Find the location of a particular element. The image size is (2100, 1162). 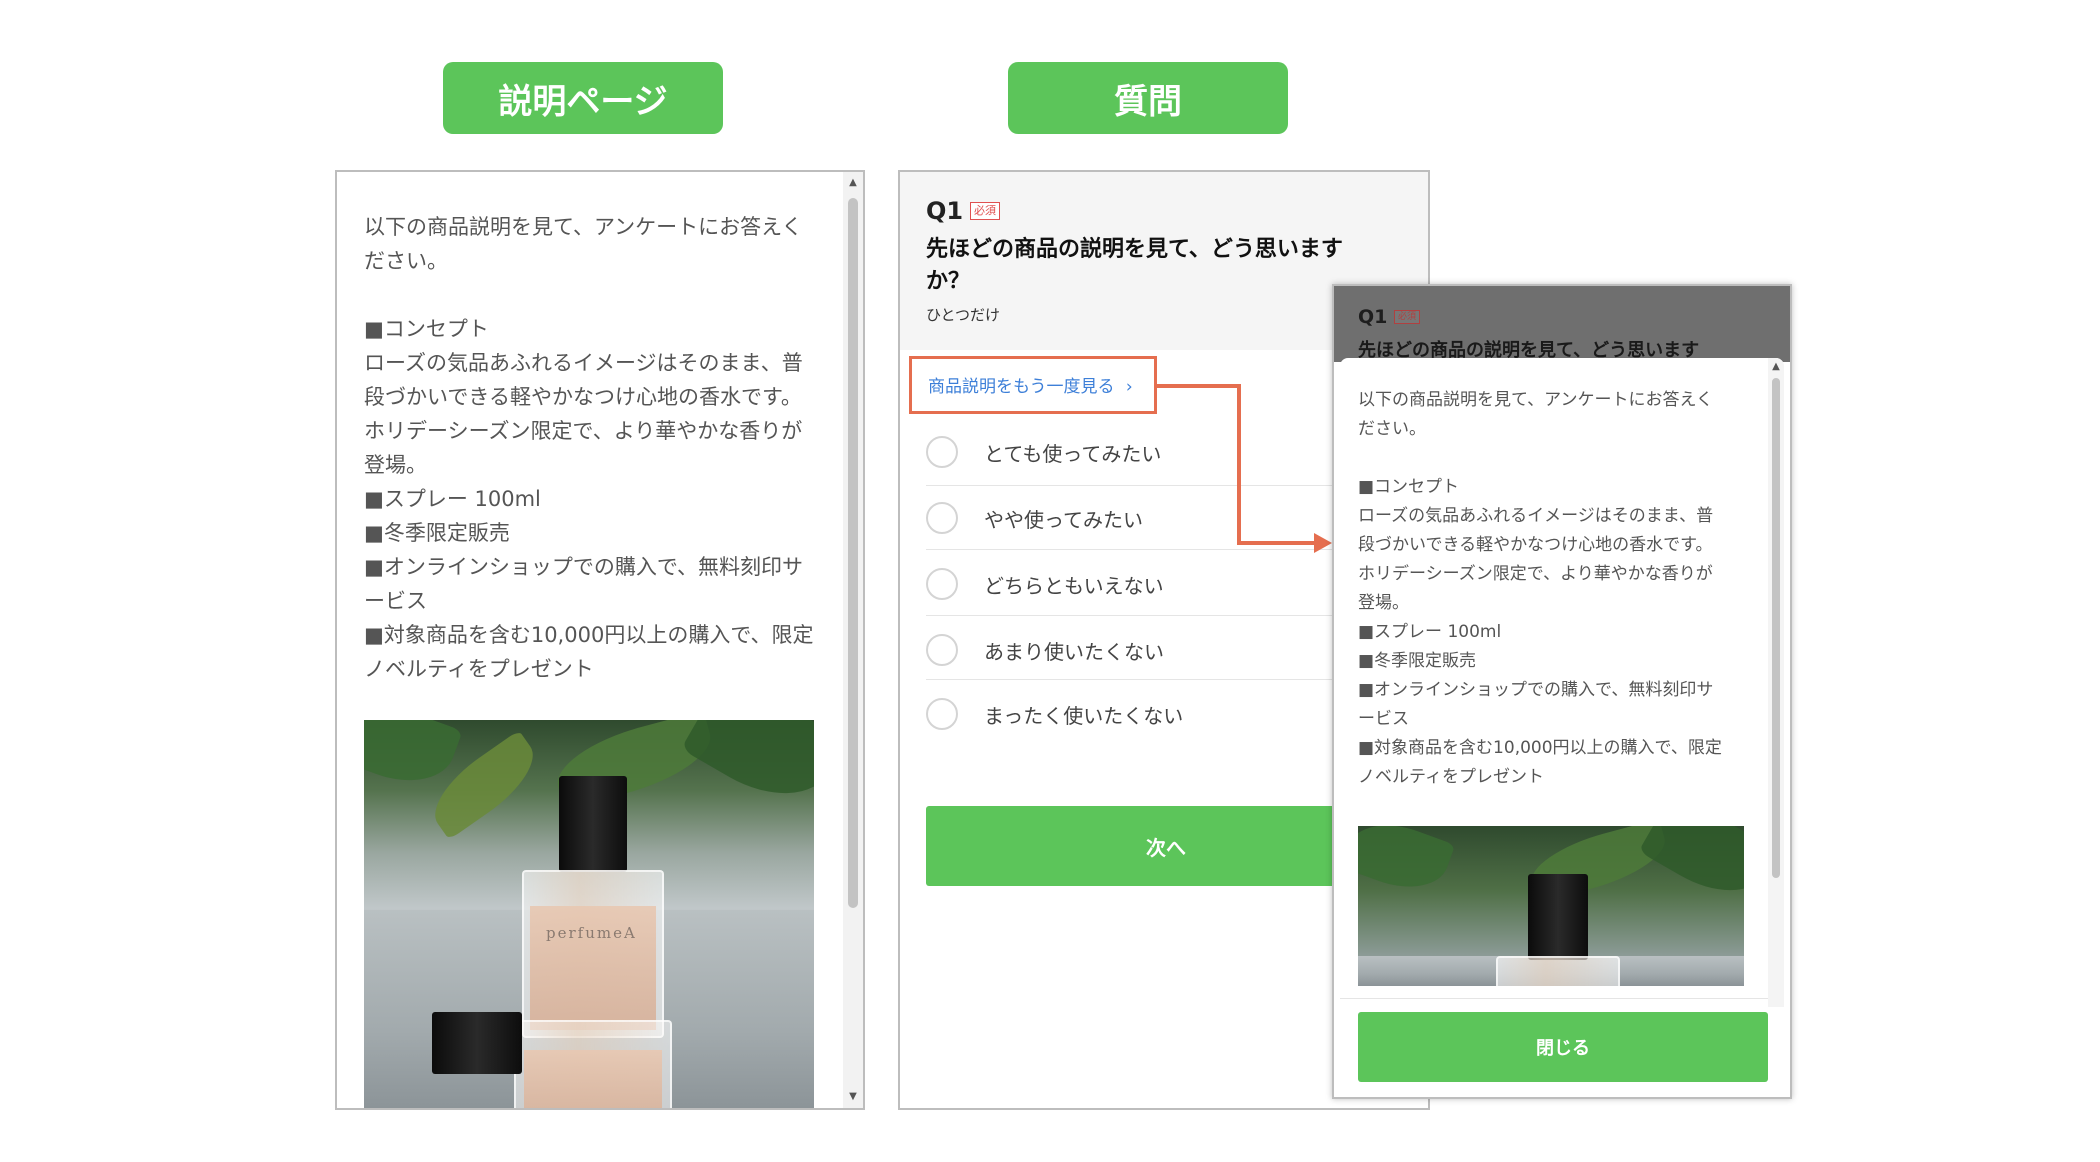

question-number-dimmed: Q1 is located at coordinates (1373, 317).